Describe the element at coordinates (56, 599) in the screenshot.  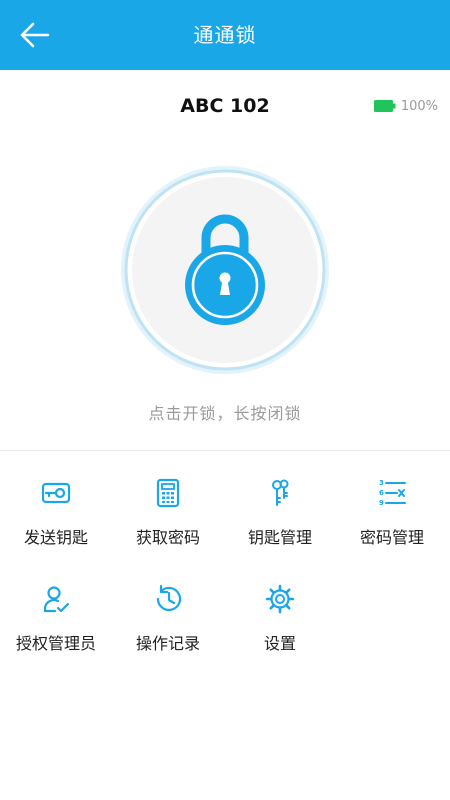
I see `admin-user-icon` at that location.